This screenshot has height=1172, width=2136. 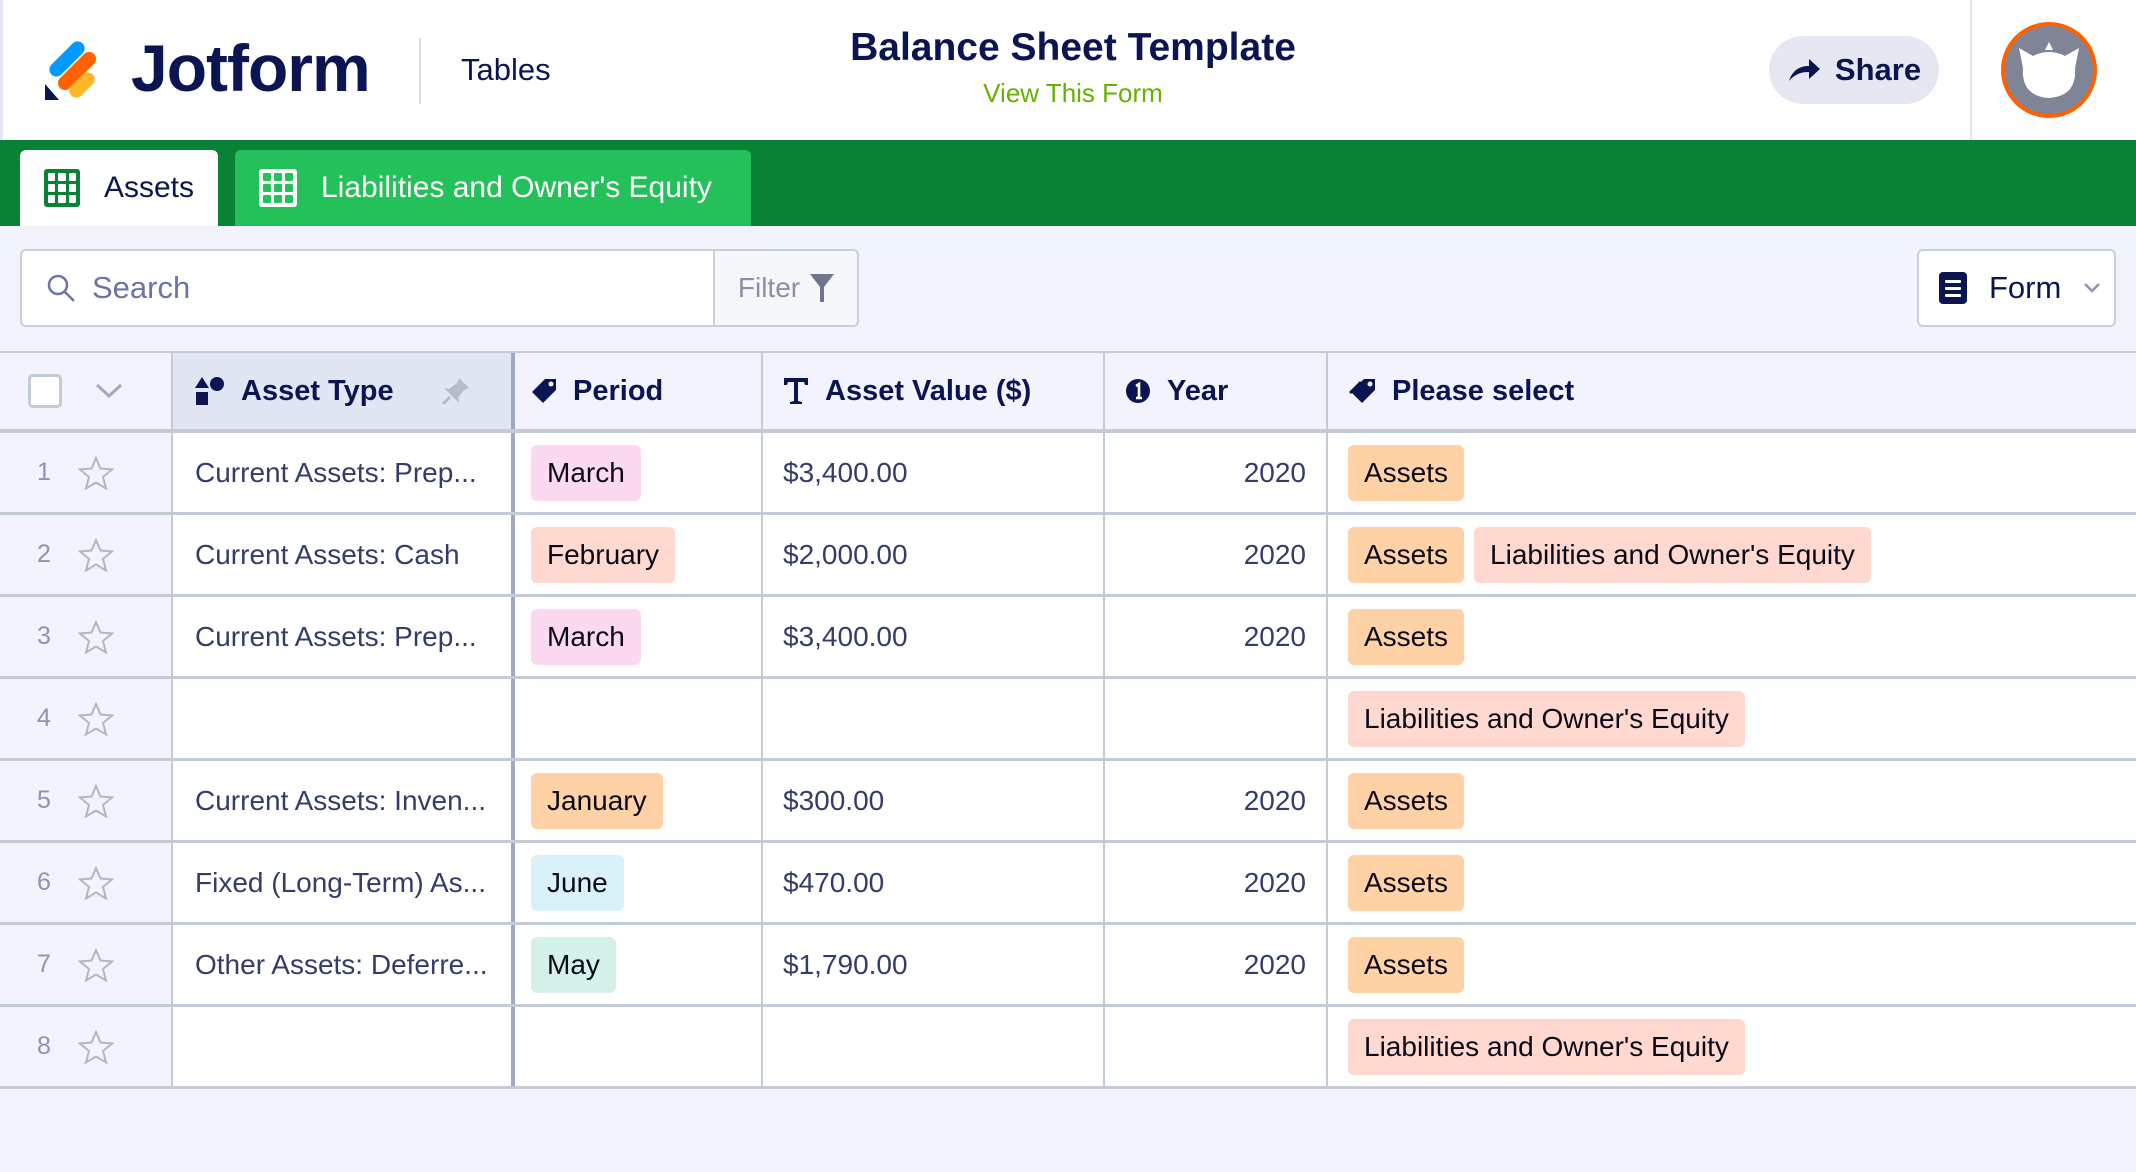 What do you see at coordinates (639, 964) in the screenshot?
I see `period-cell: May` at bounding box center [639, 964].